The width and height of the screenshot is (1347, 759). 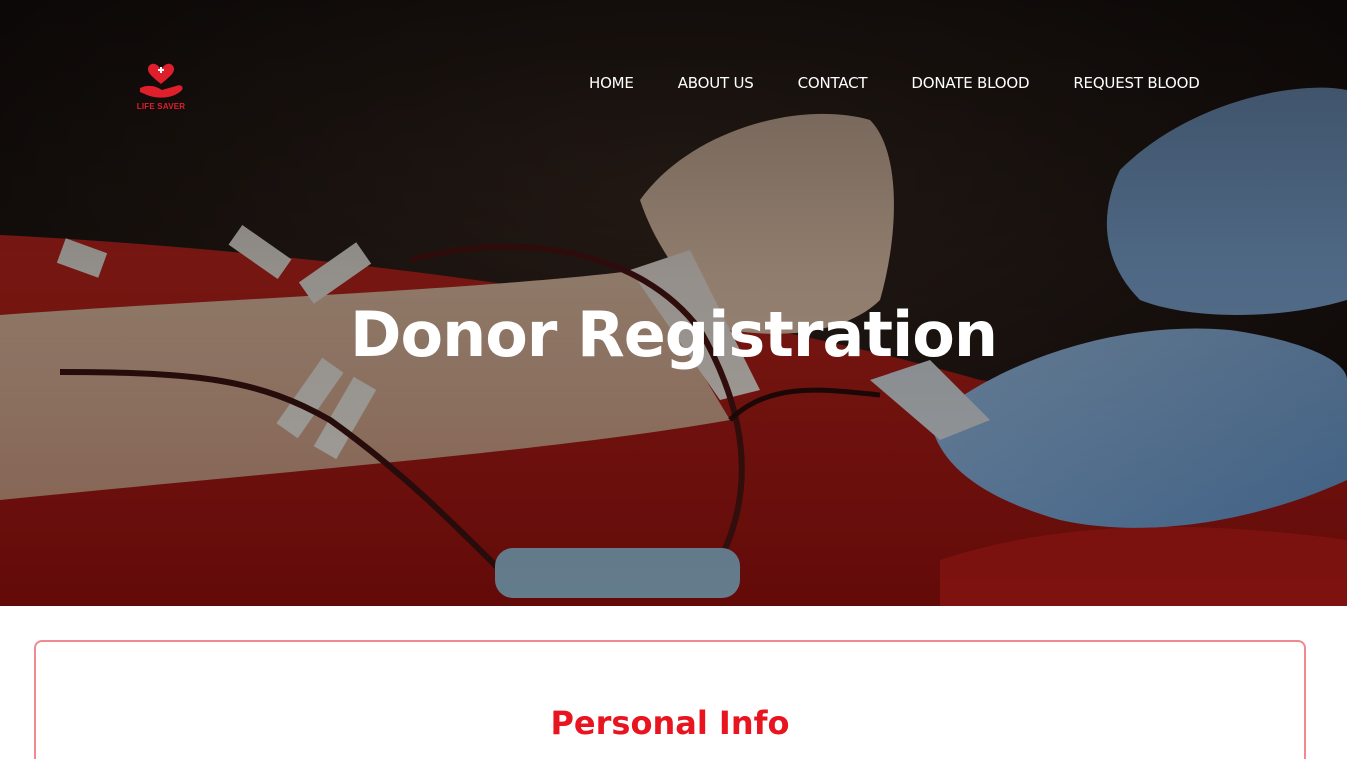 I want to click on nav-home: HOME, so click(x=611, y=84).